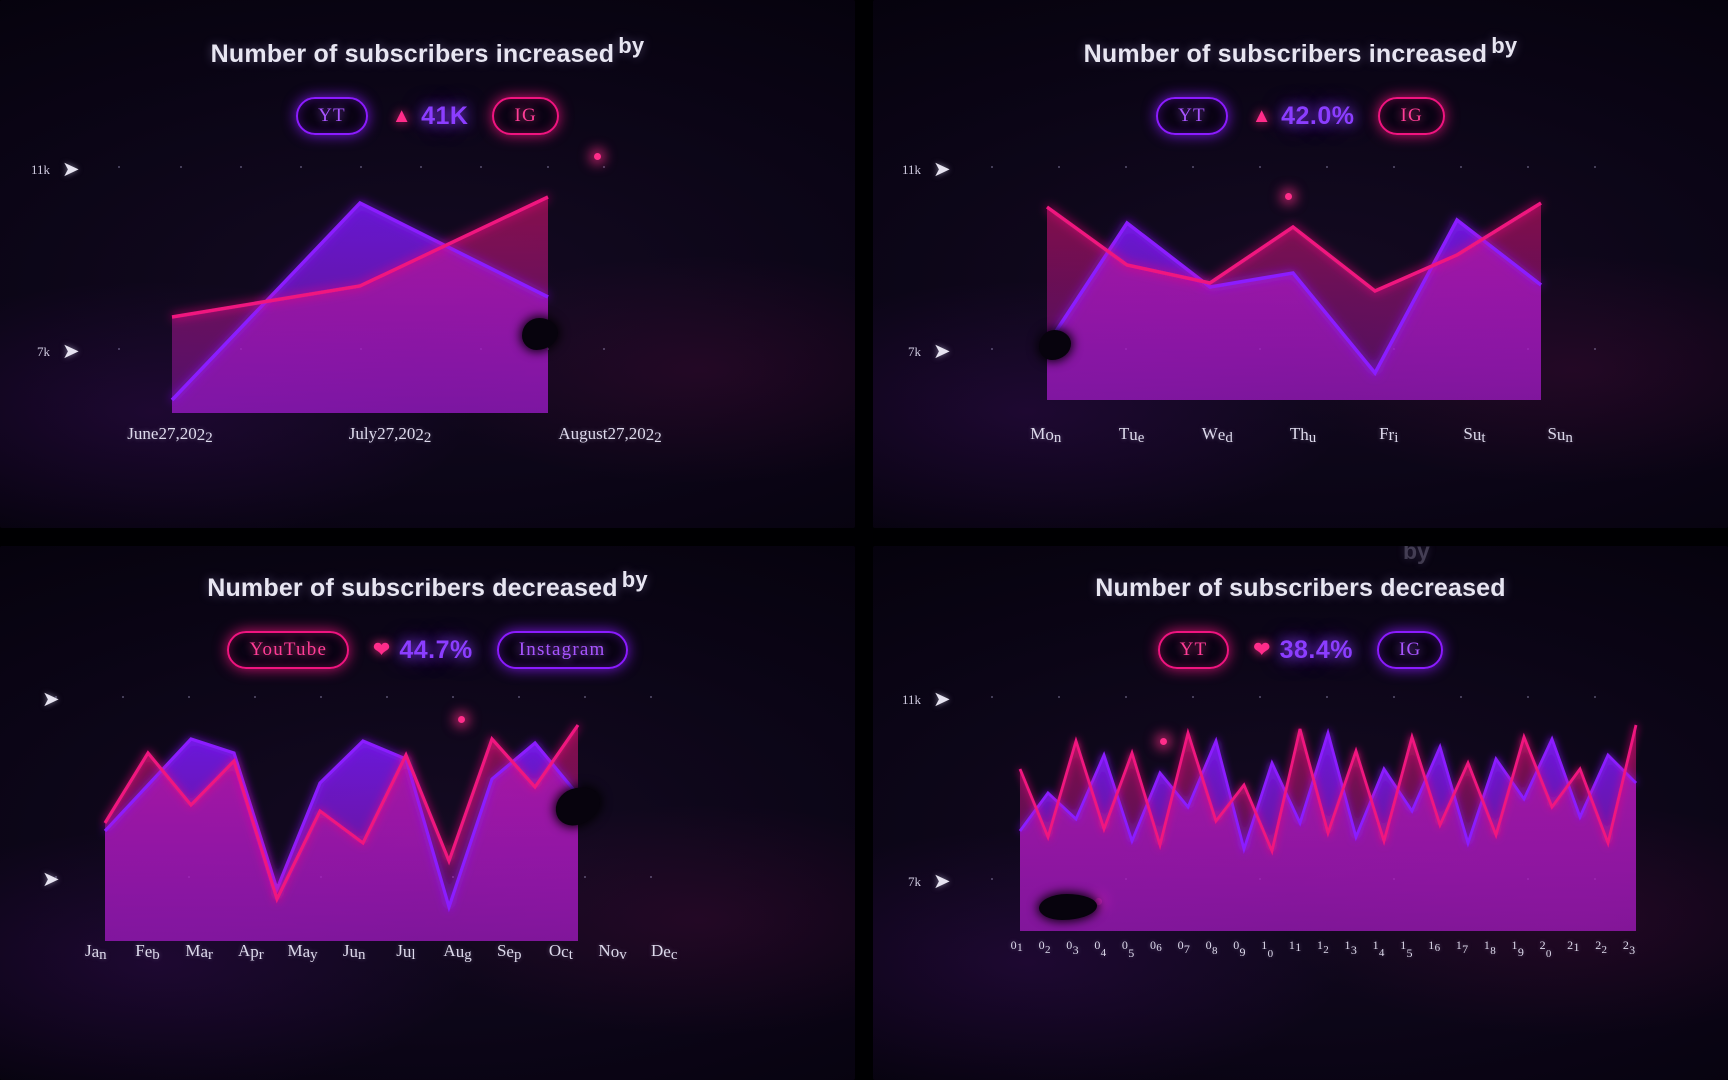 The height and width of the screenshot is (1080, 1728). What do you see at coordinates (1100, 948) in the screenshot?
I see `x-tick: 04` at bounding box center [1100, 948].